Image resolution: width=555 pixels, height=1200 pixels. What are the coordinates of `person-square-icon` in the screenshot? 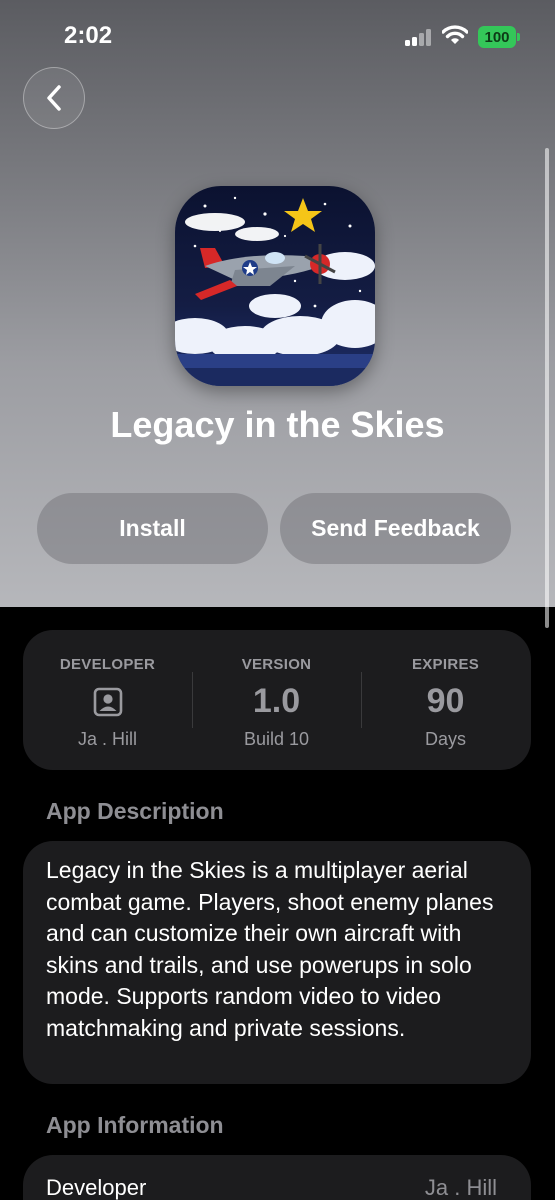 It's located at (108, 702).